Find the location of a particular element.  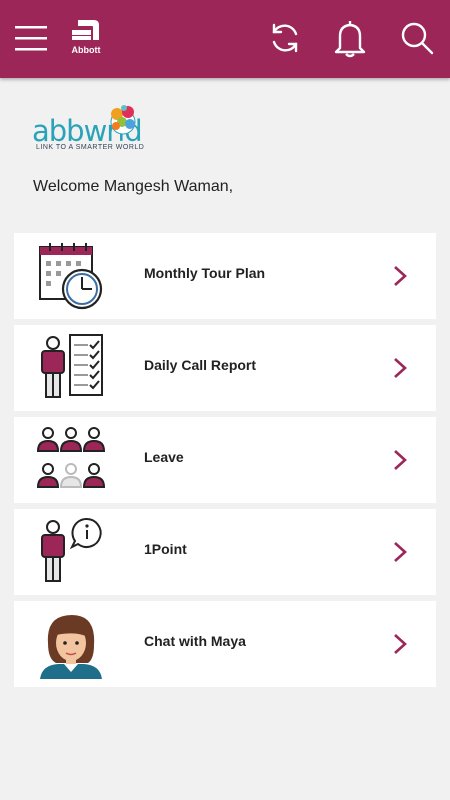

hamburger-icon is located at coordinates (31, 38).